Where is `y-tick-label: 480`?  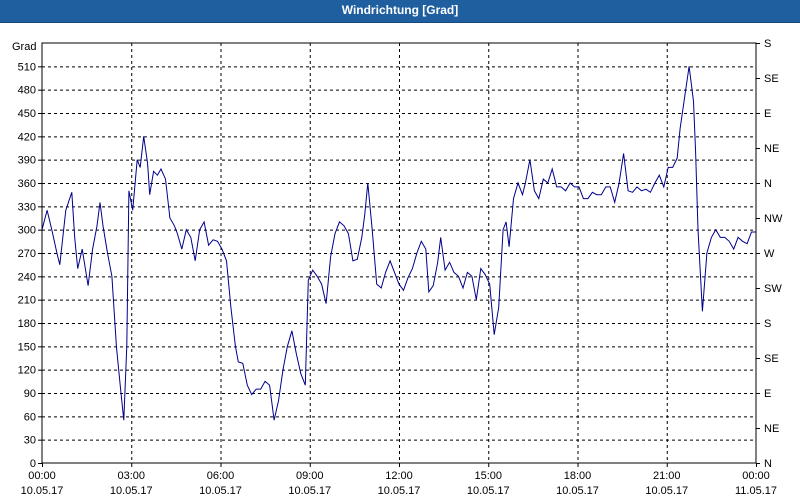
y-tick-label: 480 is located at coordinates (27, 91).